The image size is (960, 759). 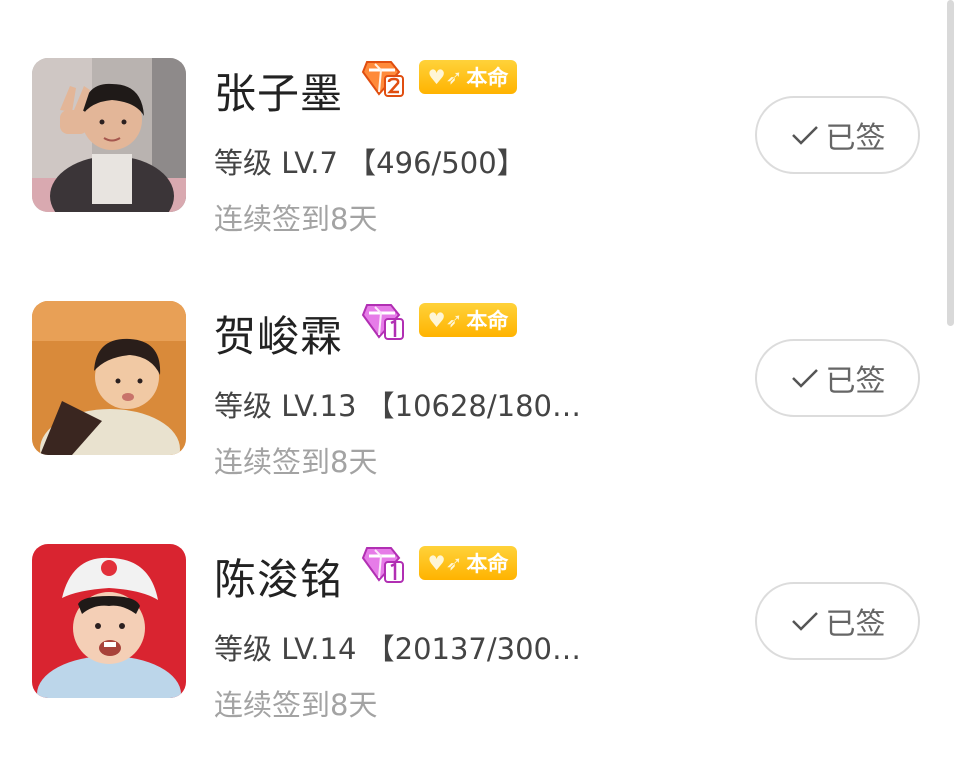 What do you see at coordinates (279, 579) in the screenshot?
I see `user-name: 陈浚铭` at bounding box center [279, 579].